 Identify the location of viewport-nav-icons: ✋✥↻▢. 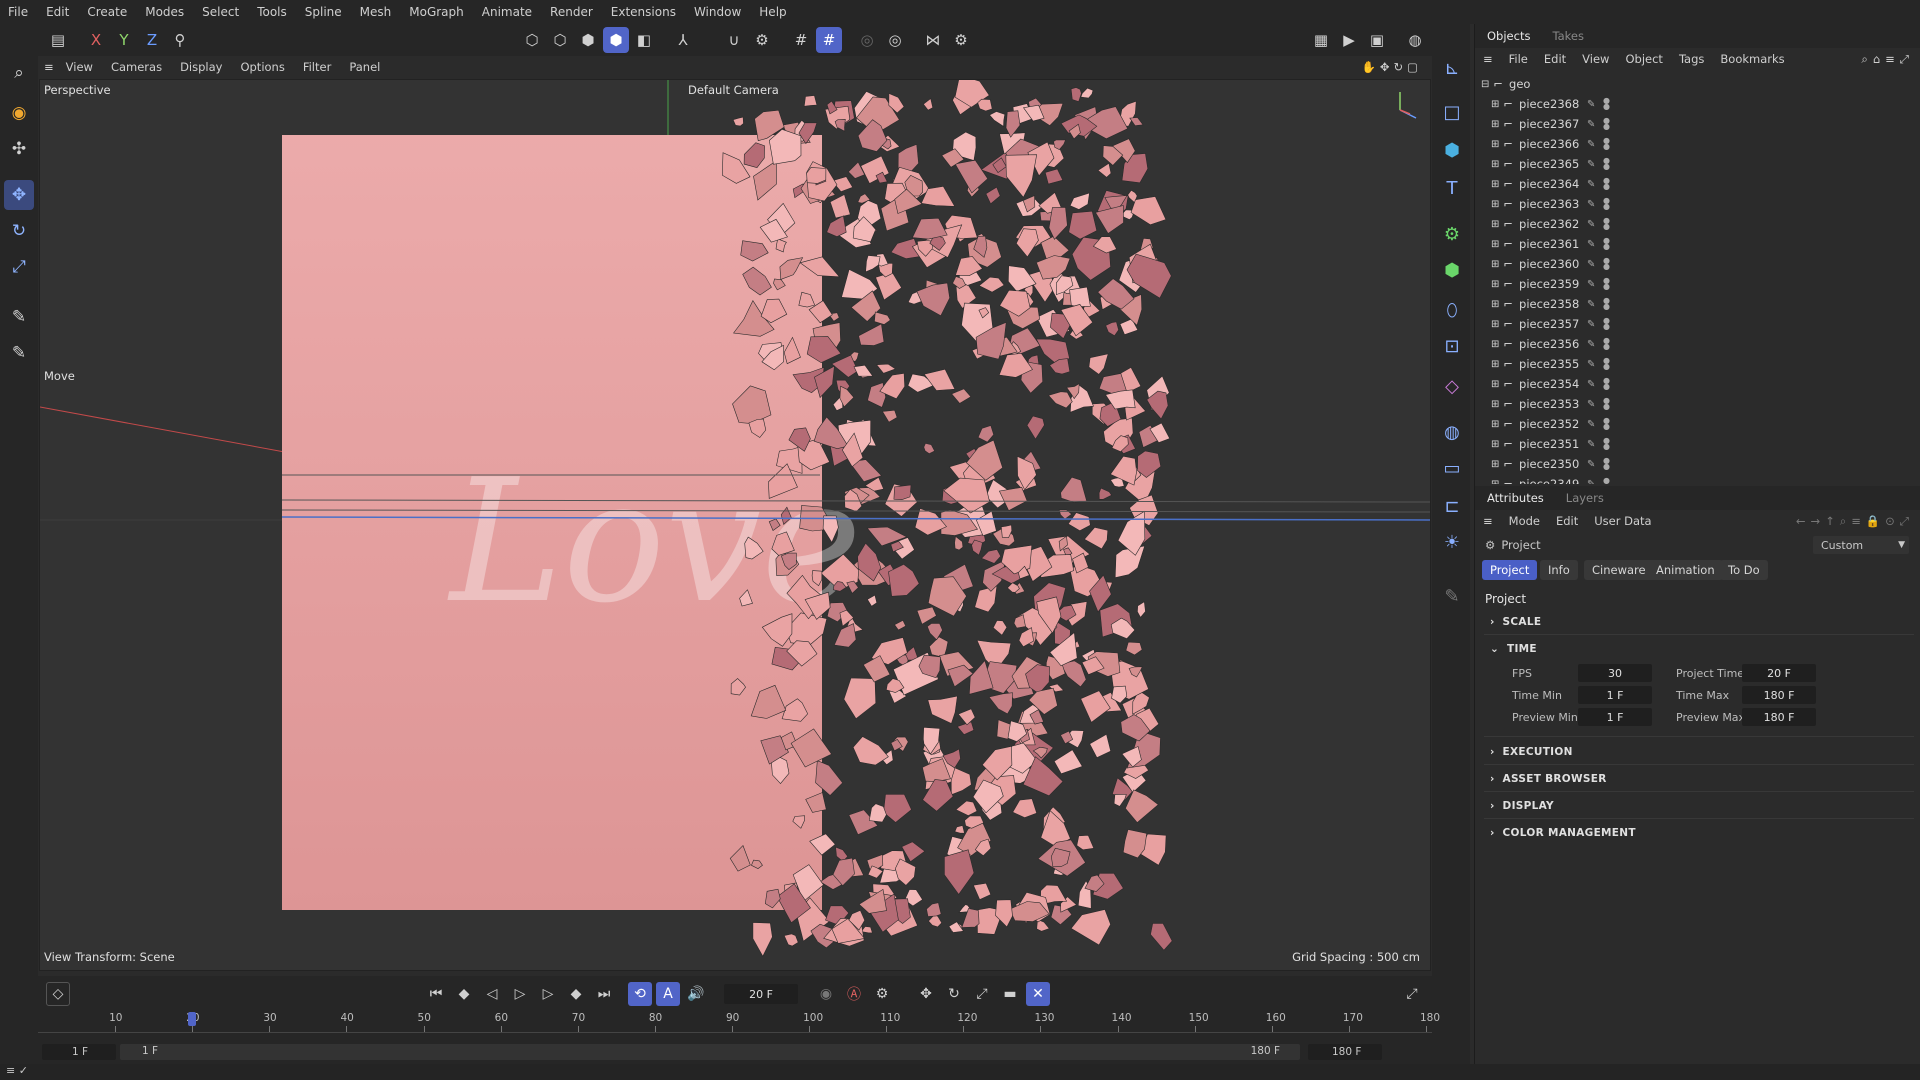
(1392, 67).